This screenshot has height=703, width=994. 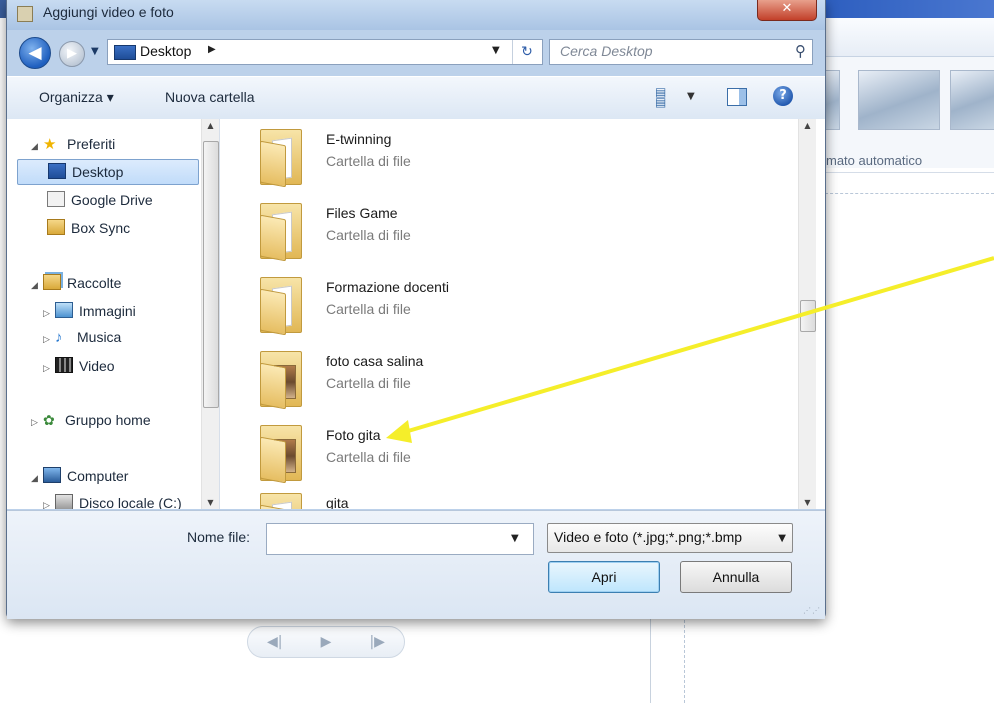 What do you see at coordinates (907, 193) in the screenshot?
I see `storyboard-guide` at bounding box center [907, 193].